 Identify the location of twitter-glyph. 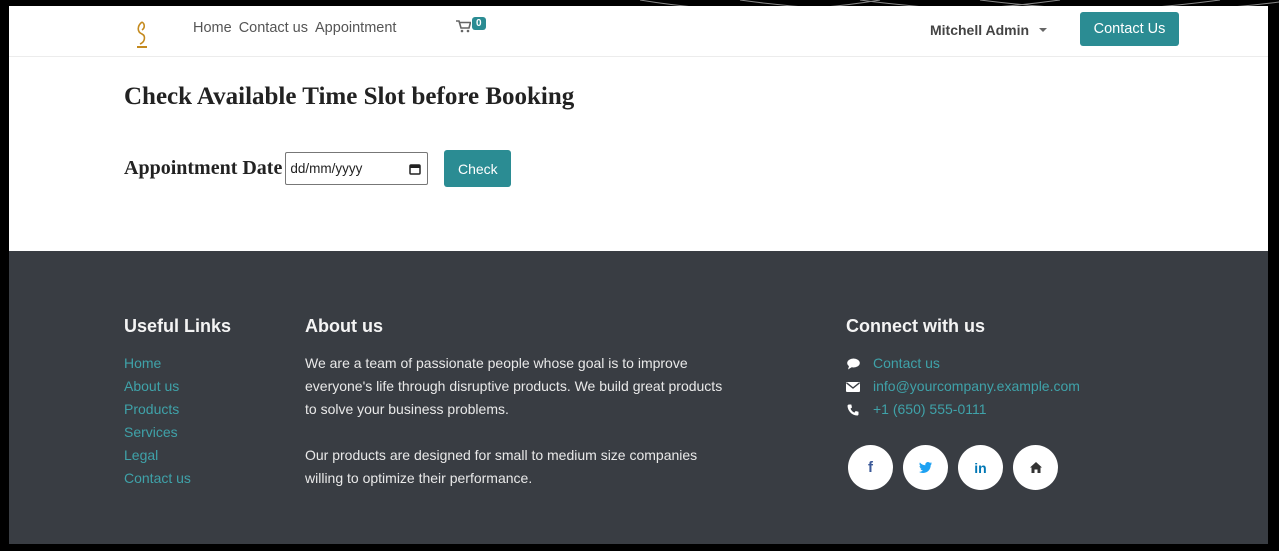
(925, 467).